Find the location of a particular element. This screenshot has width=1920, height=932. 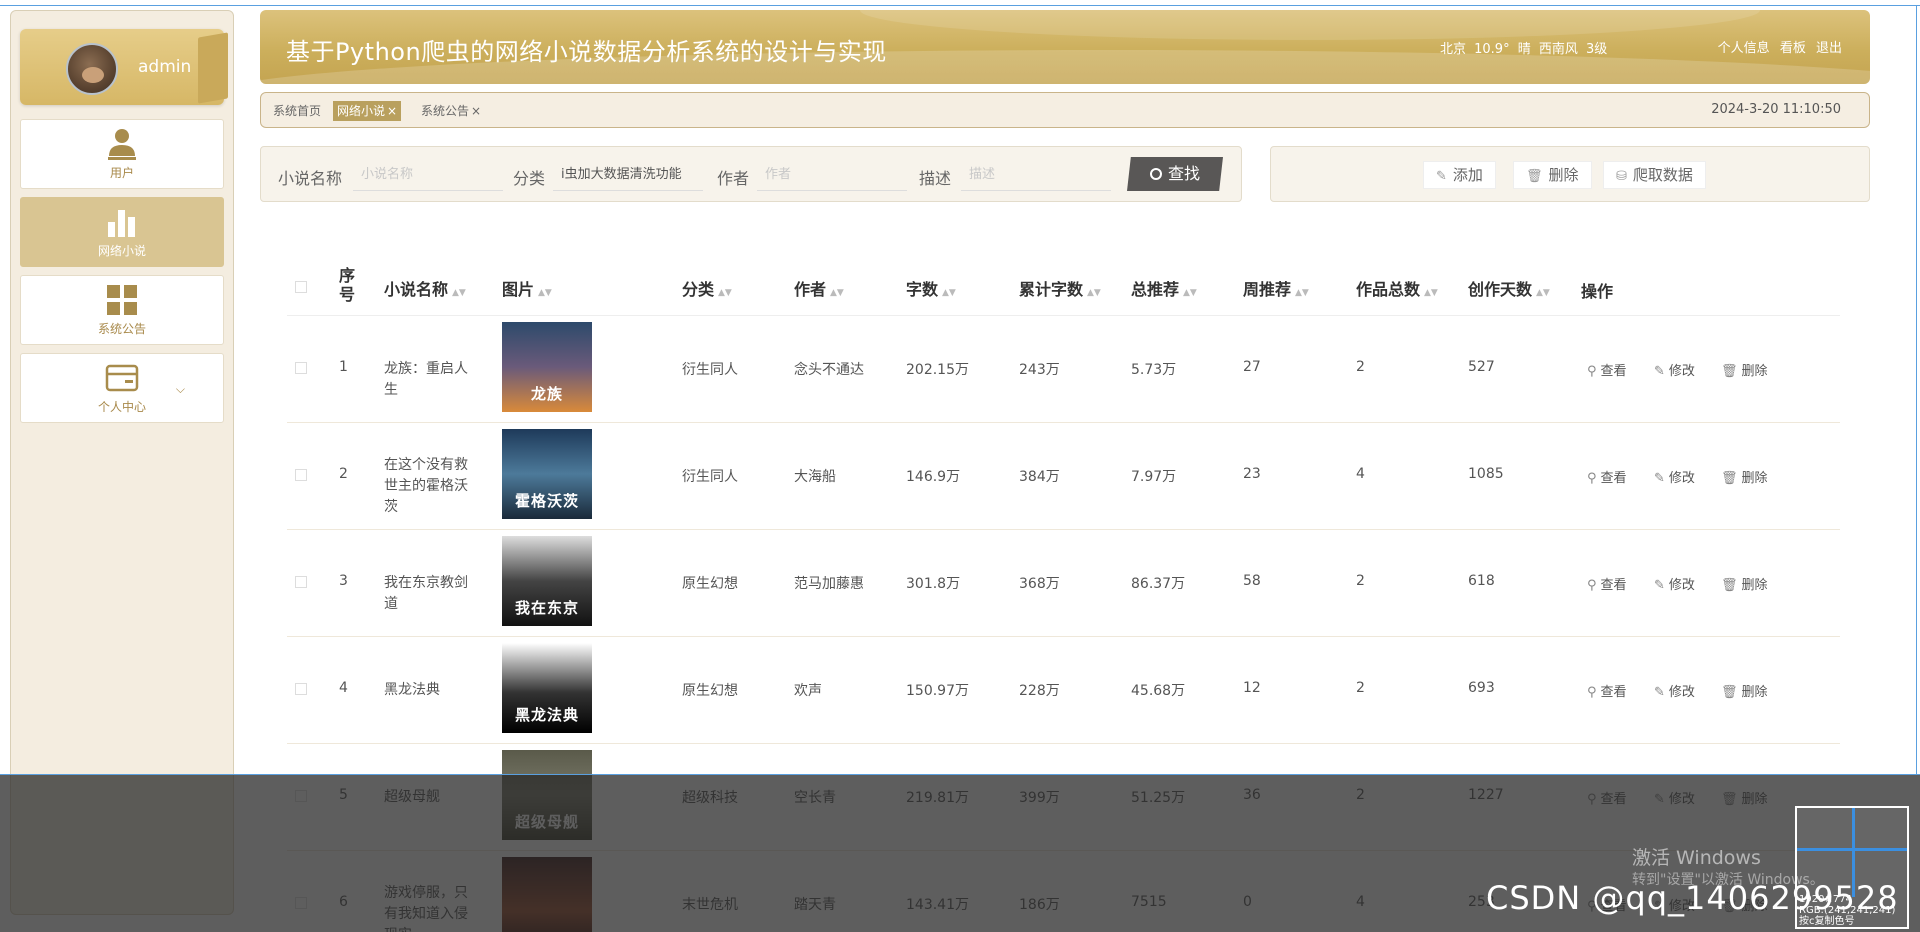

cell-week-rec: 58 is located at coordinates (1252, 581).